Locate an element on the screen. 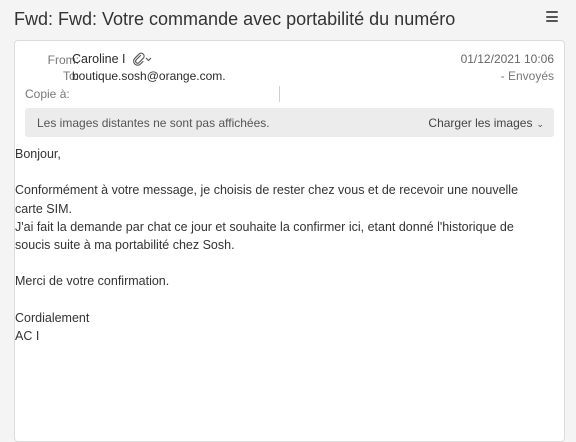  hamburger-menu-icon is located at coordinates (552, 17).